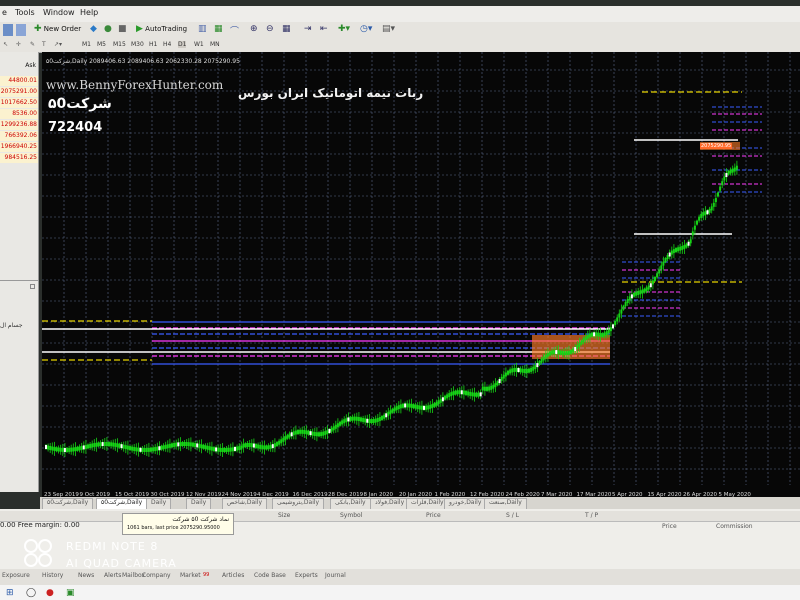  Describe the element at coordinates (16, 575) in the screenshot. I see `tab-exposure: Exposure` at that location.